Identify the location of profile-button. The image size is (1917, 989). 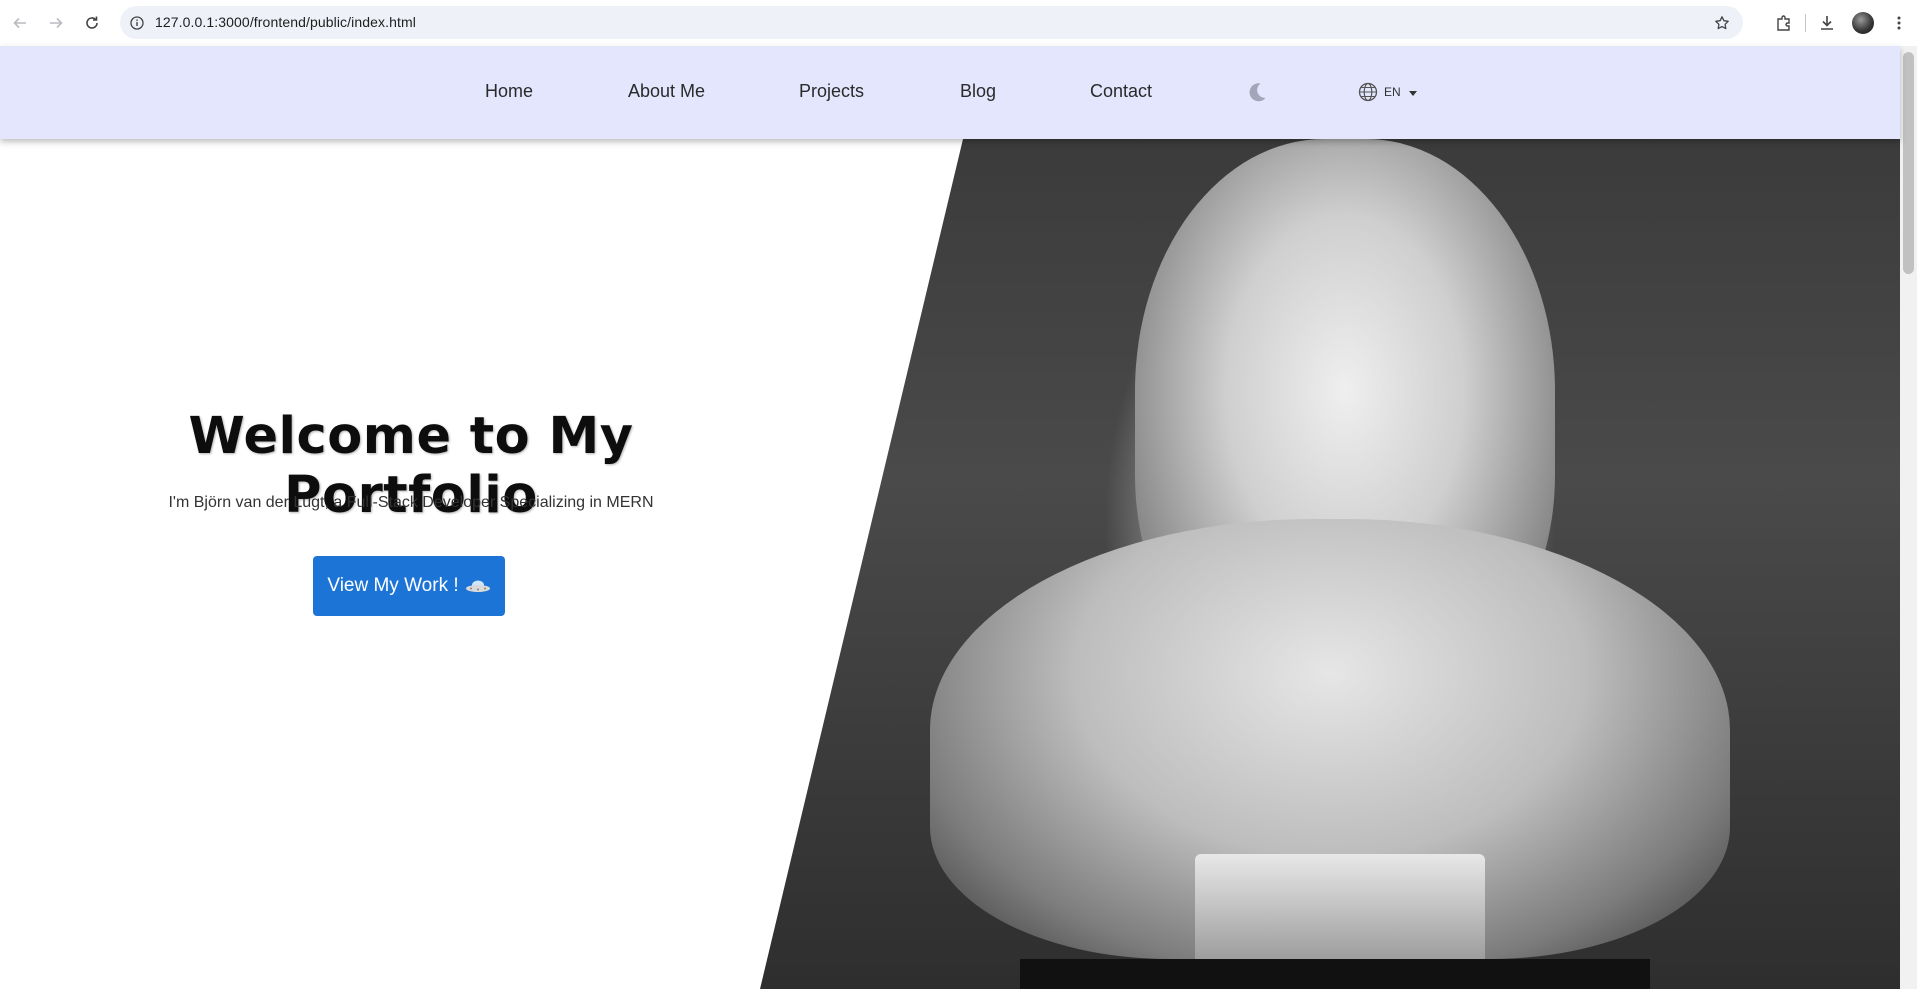
(1863, 23).